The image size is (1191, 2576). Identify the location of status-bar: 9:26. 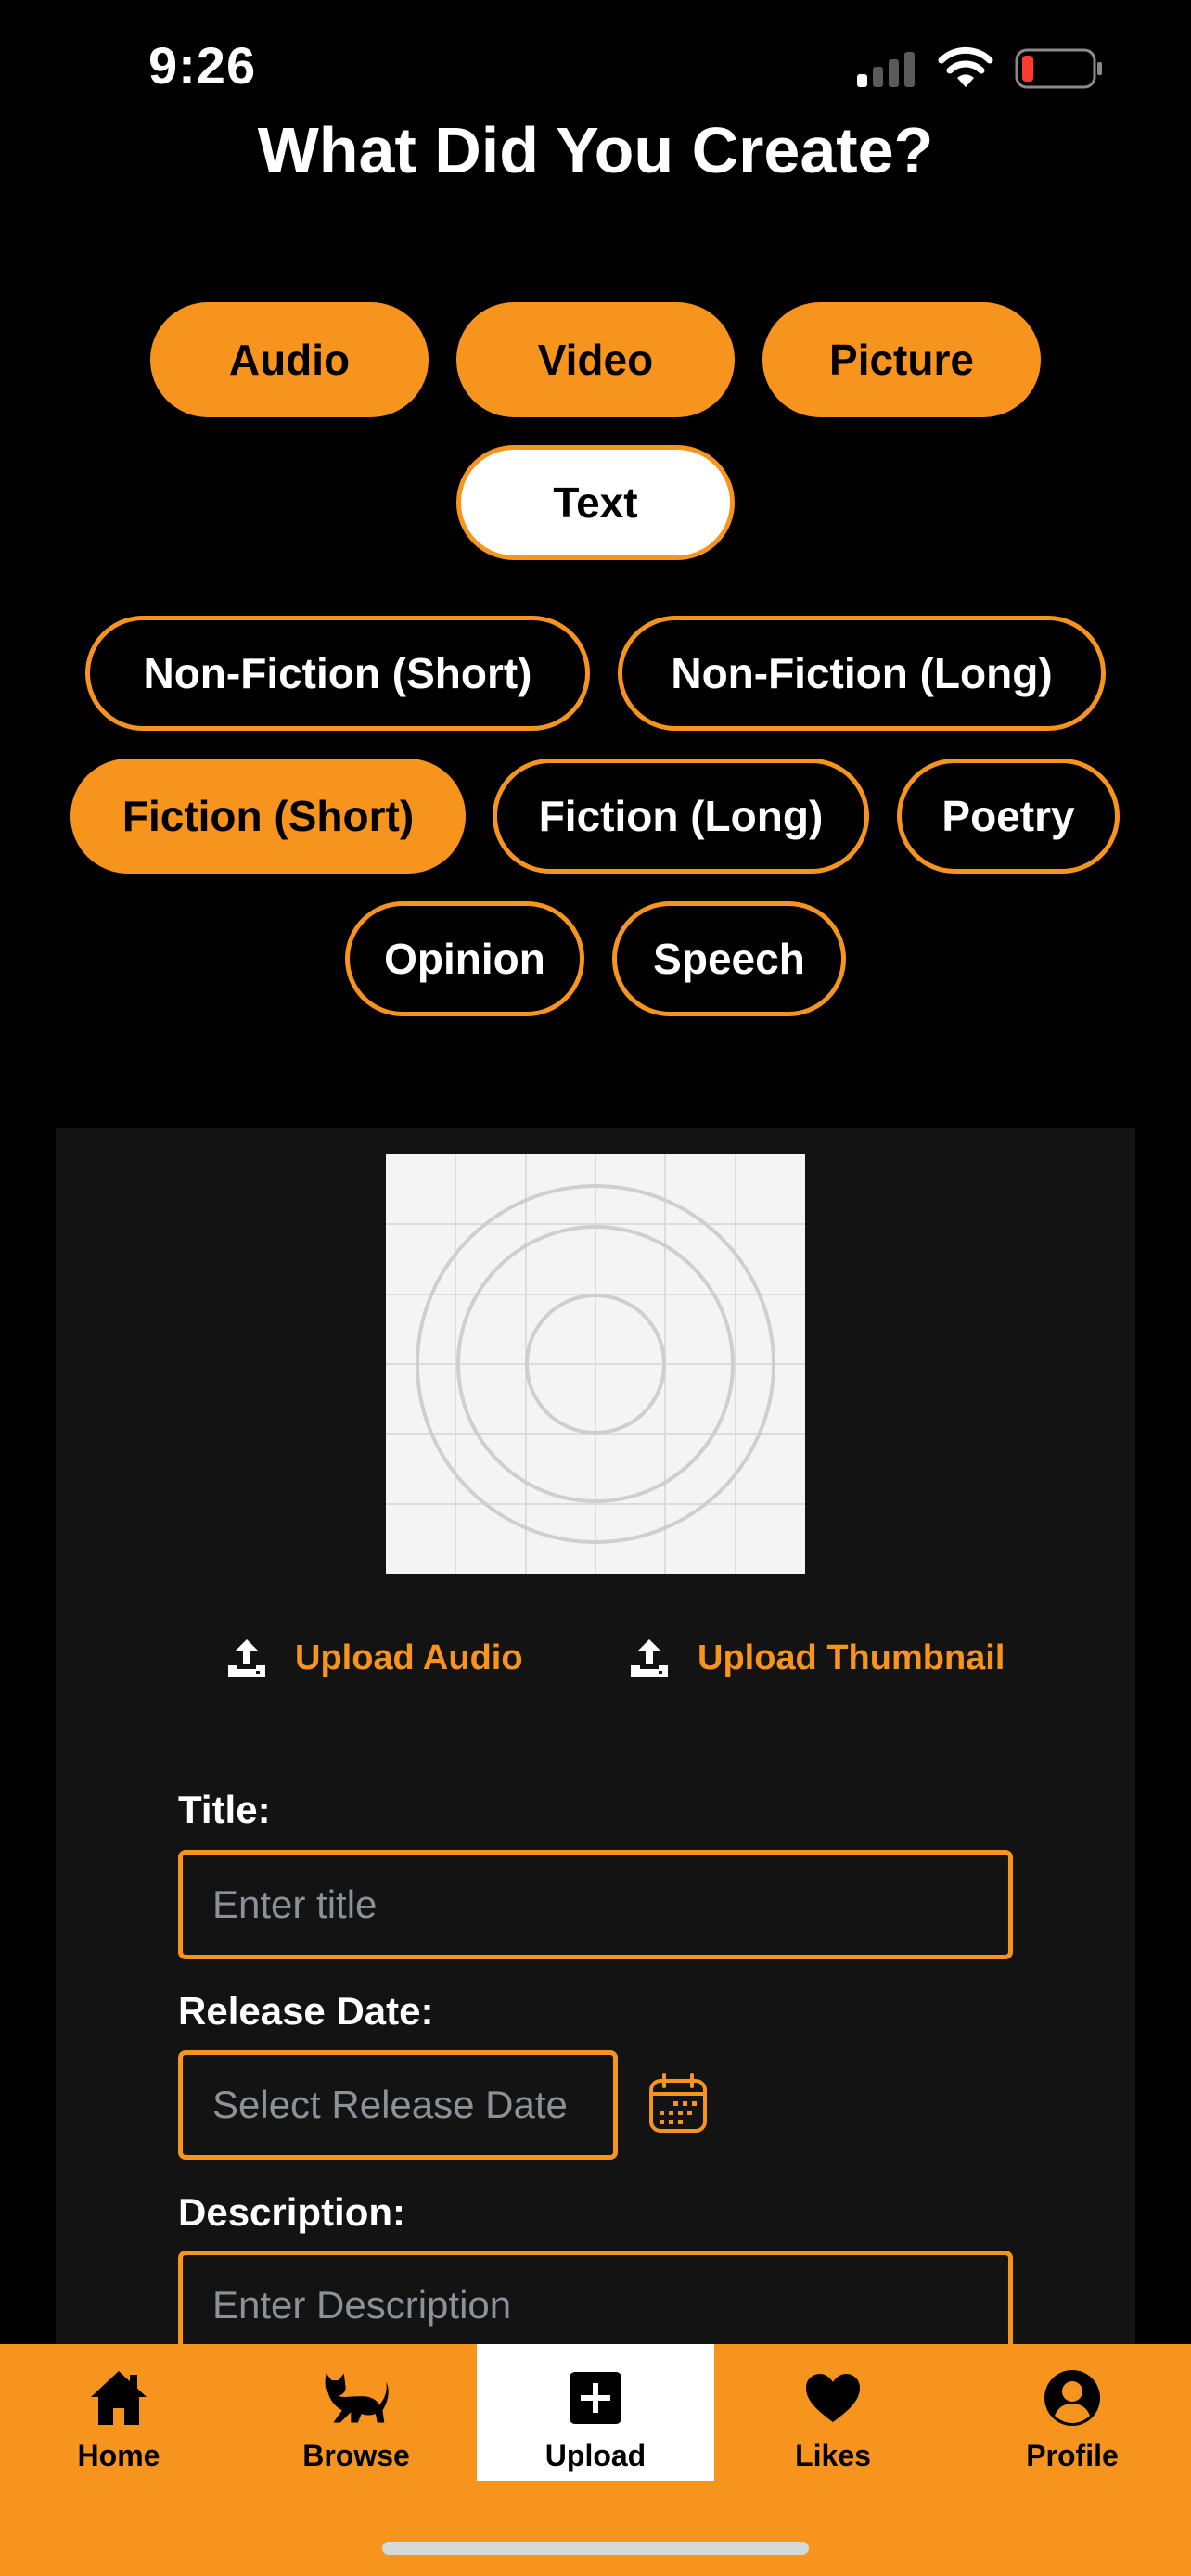
(595, 65).